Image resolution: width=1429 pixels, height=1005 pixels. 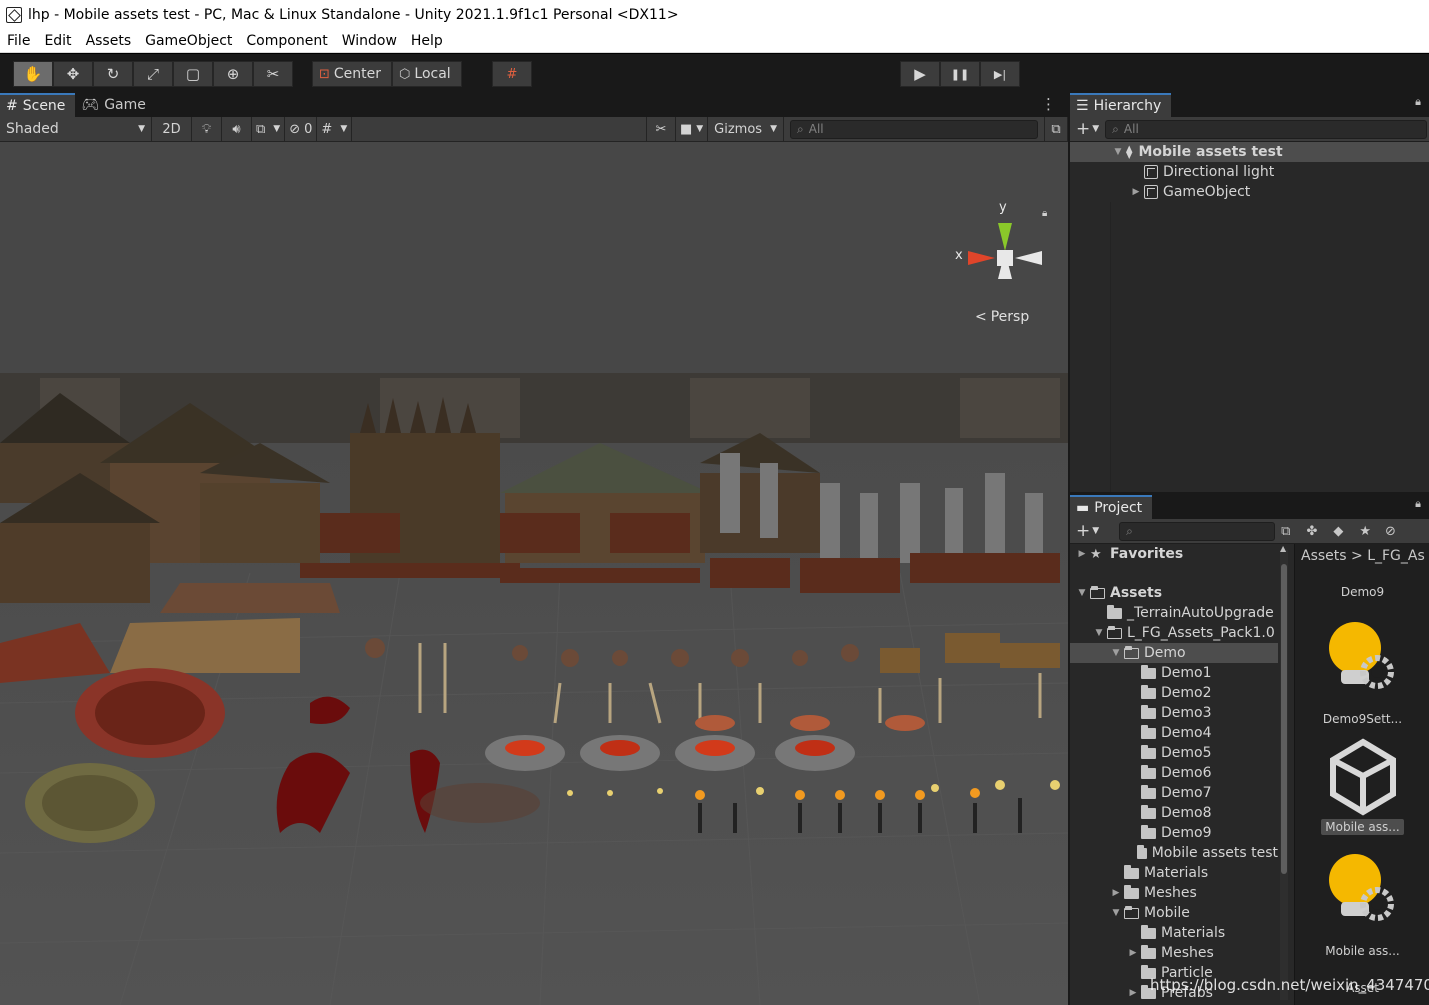 What do you see at coordinates (1002, 317) in the screenshot?
I see `projection-toggle: < Persp` at bounding box center [1002, 317].